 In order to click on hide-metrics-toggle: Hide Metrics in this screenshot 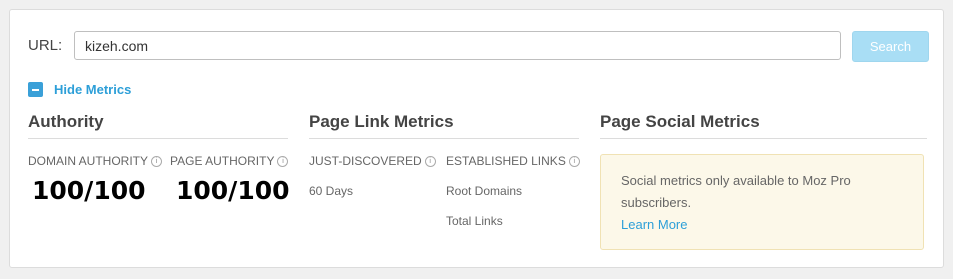, I will do `click(79, 89)`.